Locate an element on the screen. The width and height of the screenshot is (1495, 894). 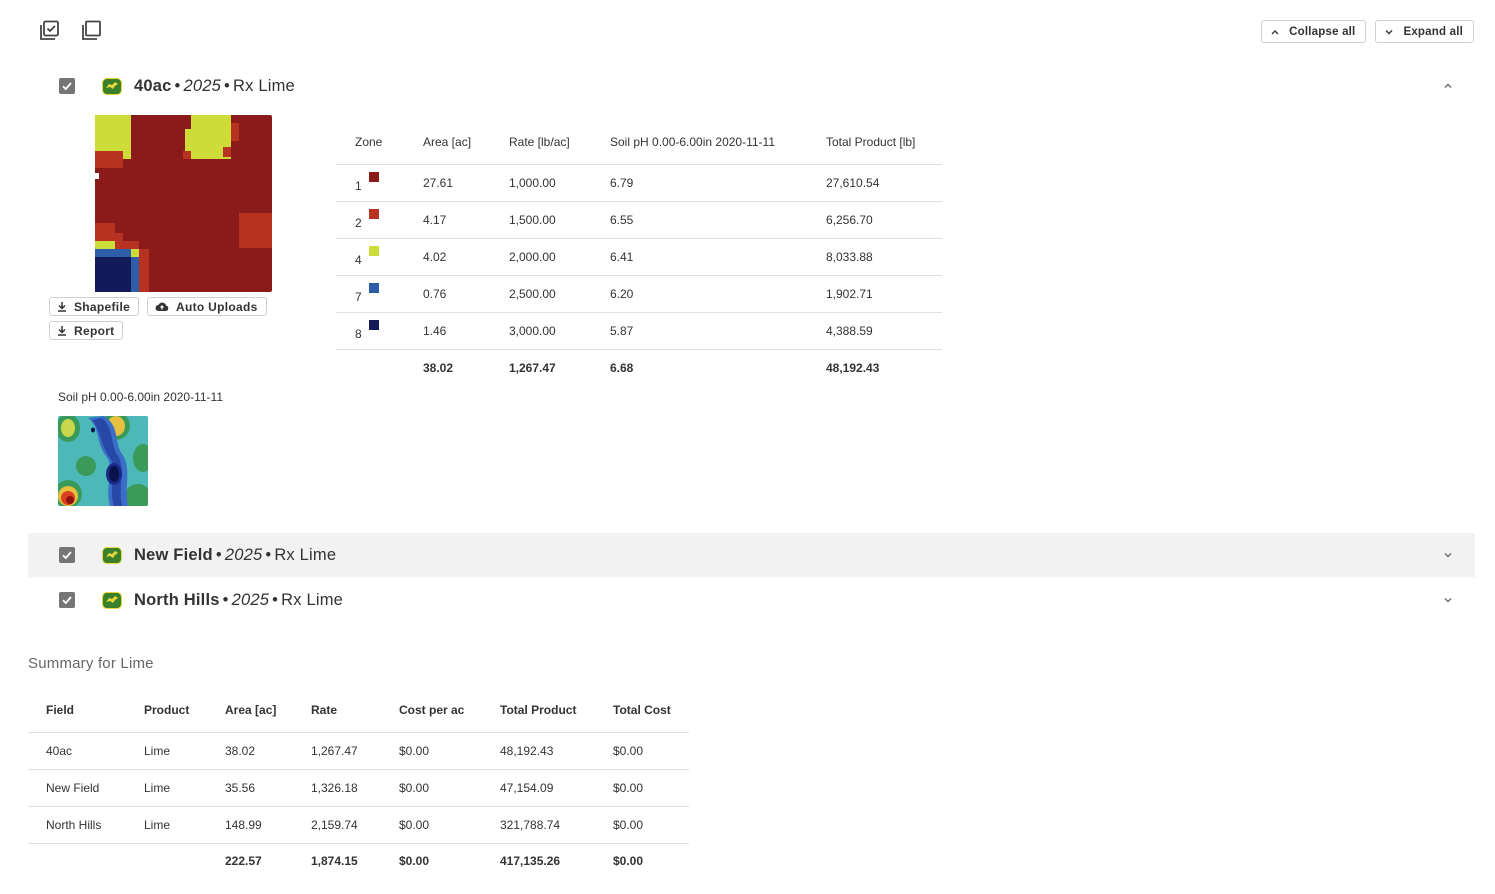
summary-total-total-cost: $0.00 is located at coordinates (628, 861).